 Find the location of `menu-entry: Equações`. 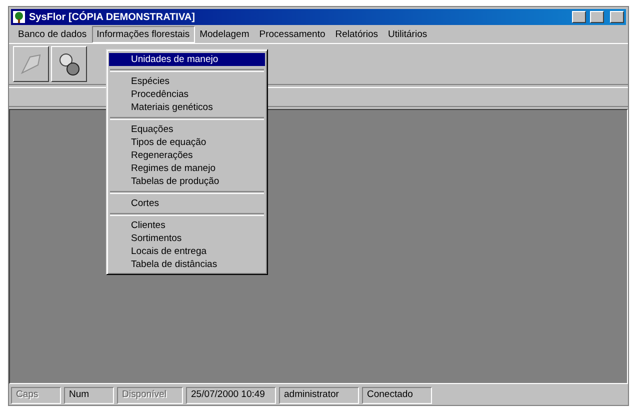

menu-entry: Equações is located at coordinates (187, 129).